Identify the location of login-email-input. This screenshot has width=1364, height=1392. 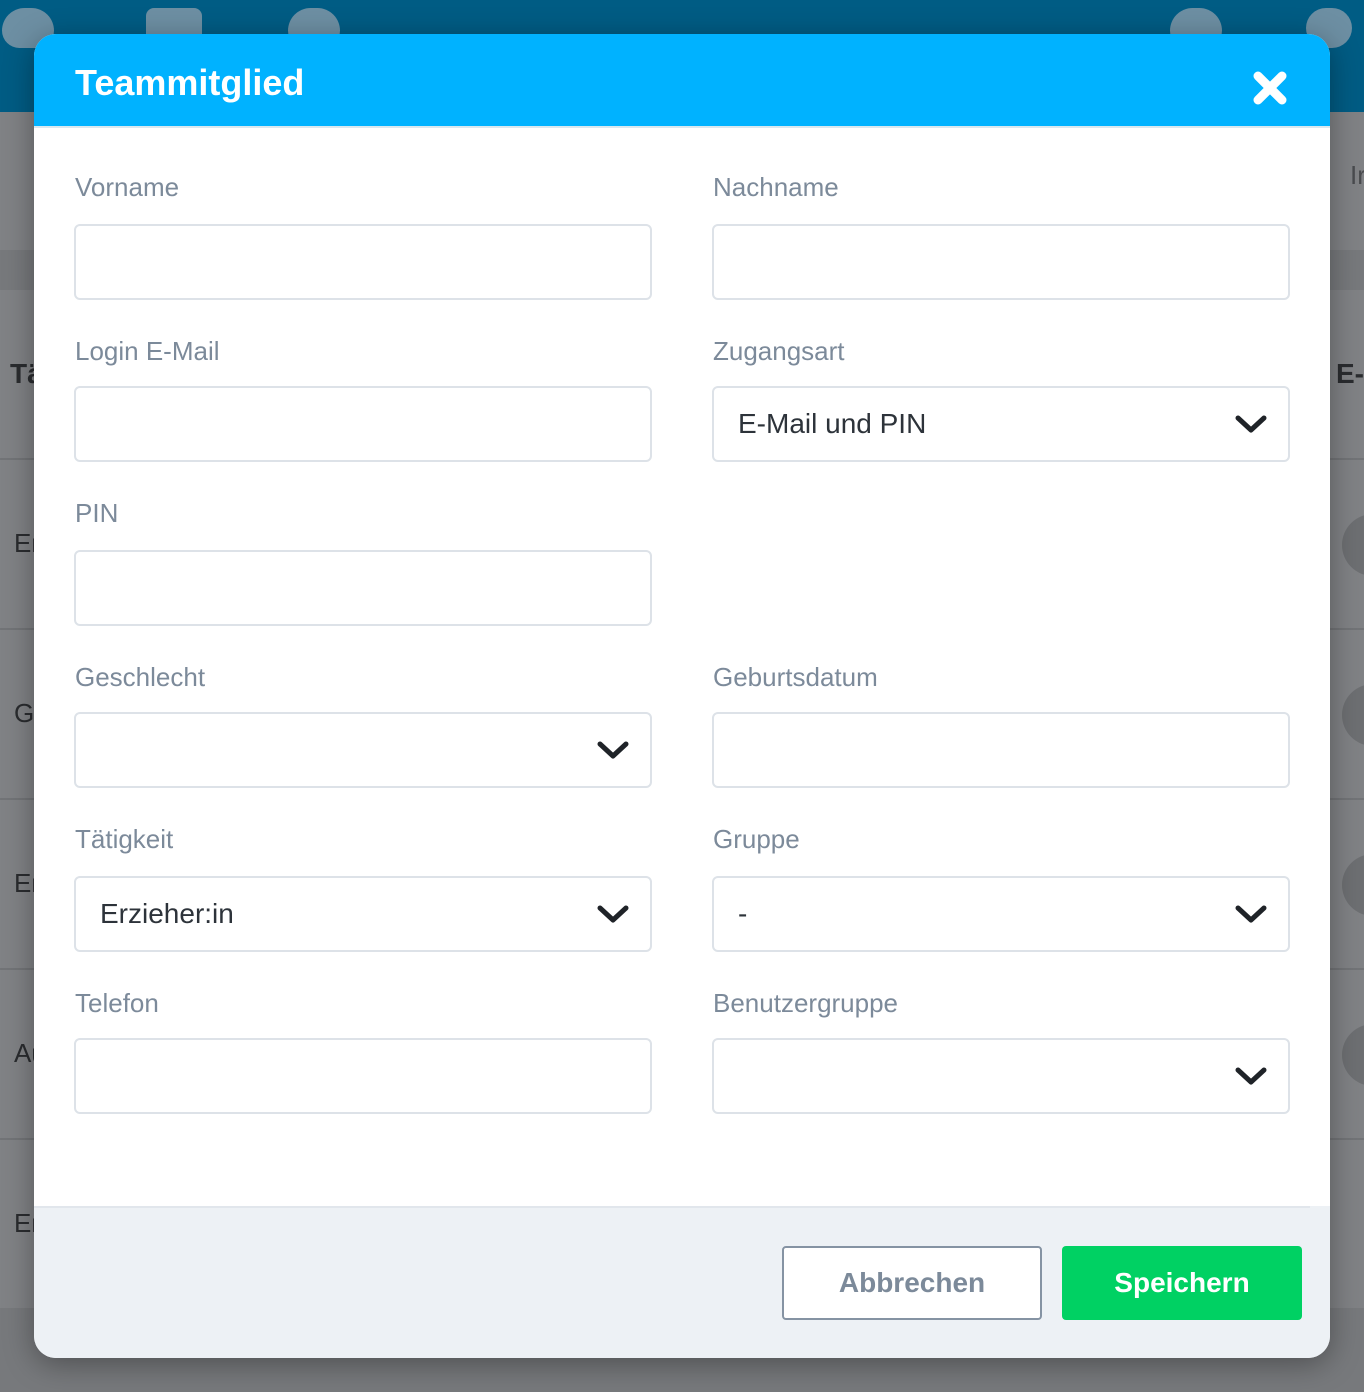
(363, 424).